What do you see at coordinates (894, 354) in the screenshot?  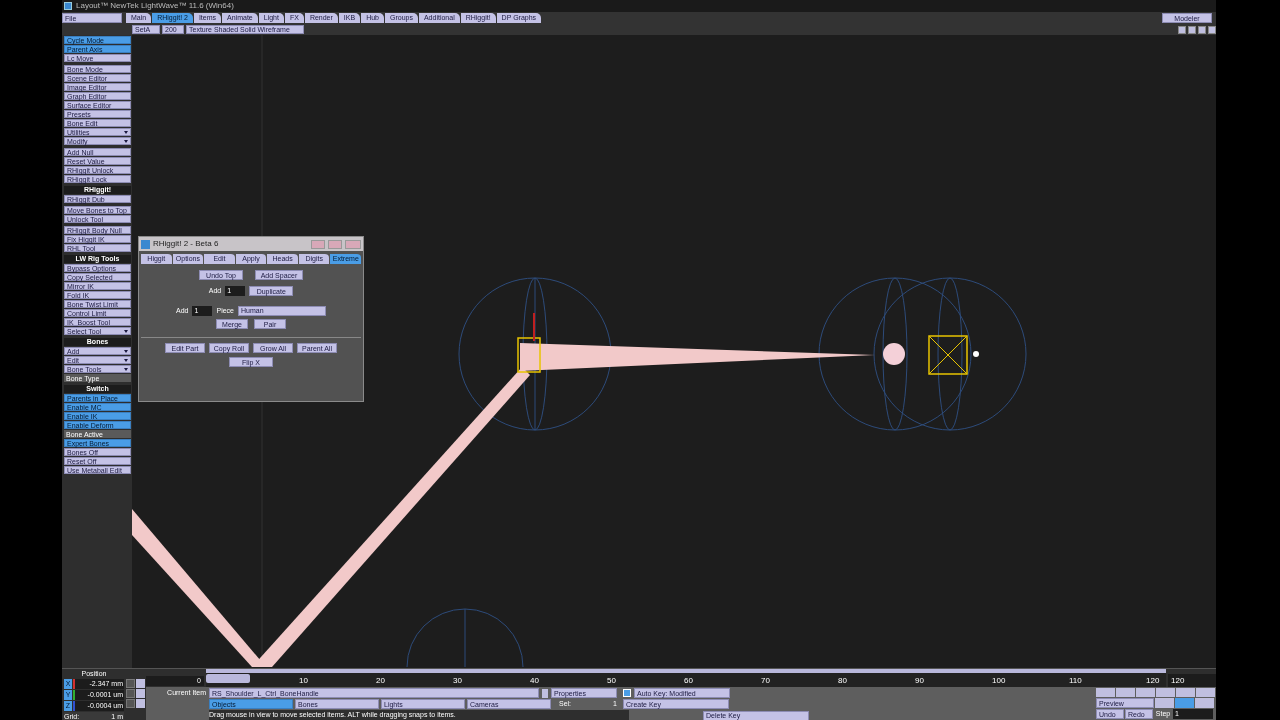 I see `bone-joint` at bounding box center [894, 354].